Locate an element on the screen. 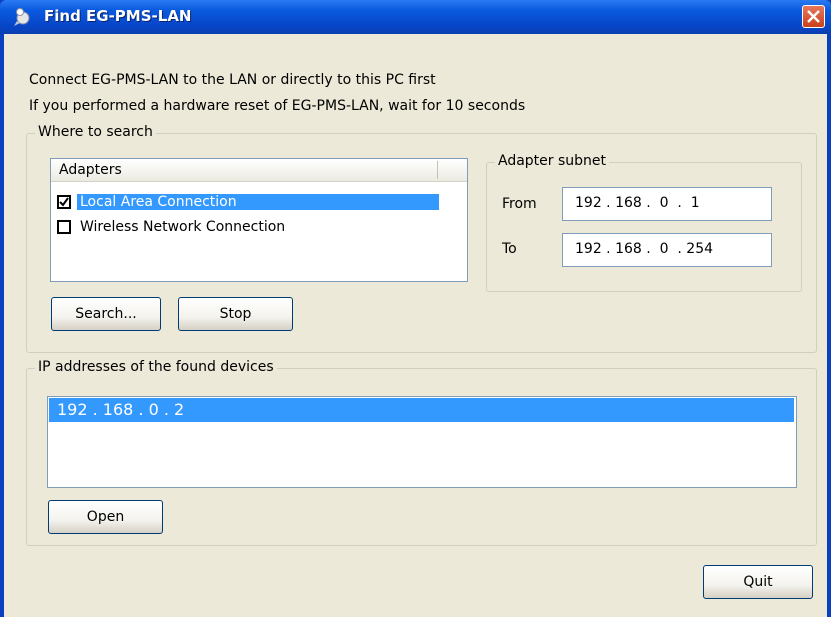 This screenshot has height=617, width=831. adapter-label-wireless: Wireless Network Connection is located at coordinates (183, 227).